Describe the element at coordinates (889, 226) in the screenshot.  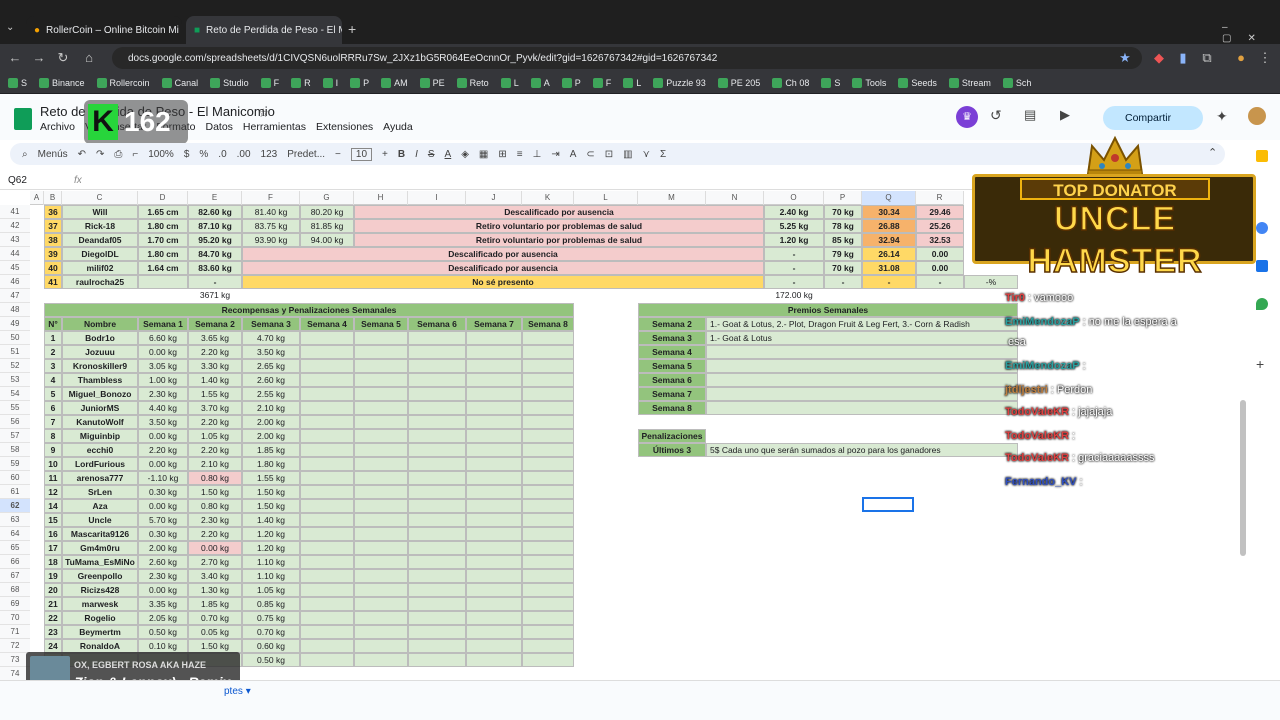
I see `imc-start: 26.88` at that location.